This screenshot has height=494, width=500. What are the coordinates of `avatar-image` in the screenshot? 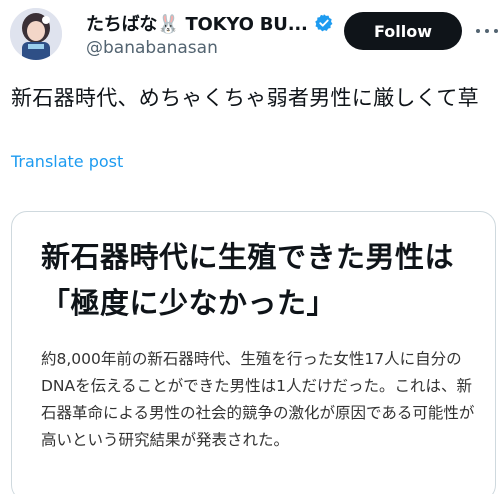 It's located at (36, 34).